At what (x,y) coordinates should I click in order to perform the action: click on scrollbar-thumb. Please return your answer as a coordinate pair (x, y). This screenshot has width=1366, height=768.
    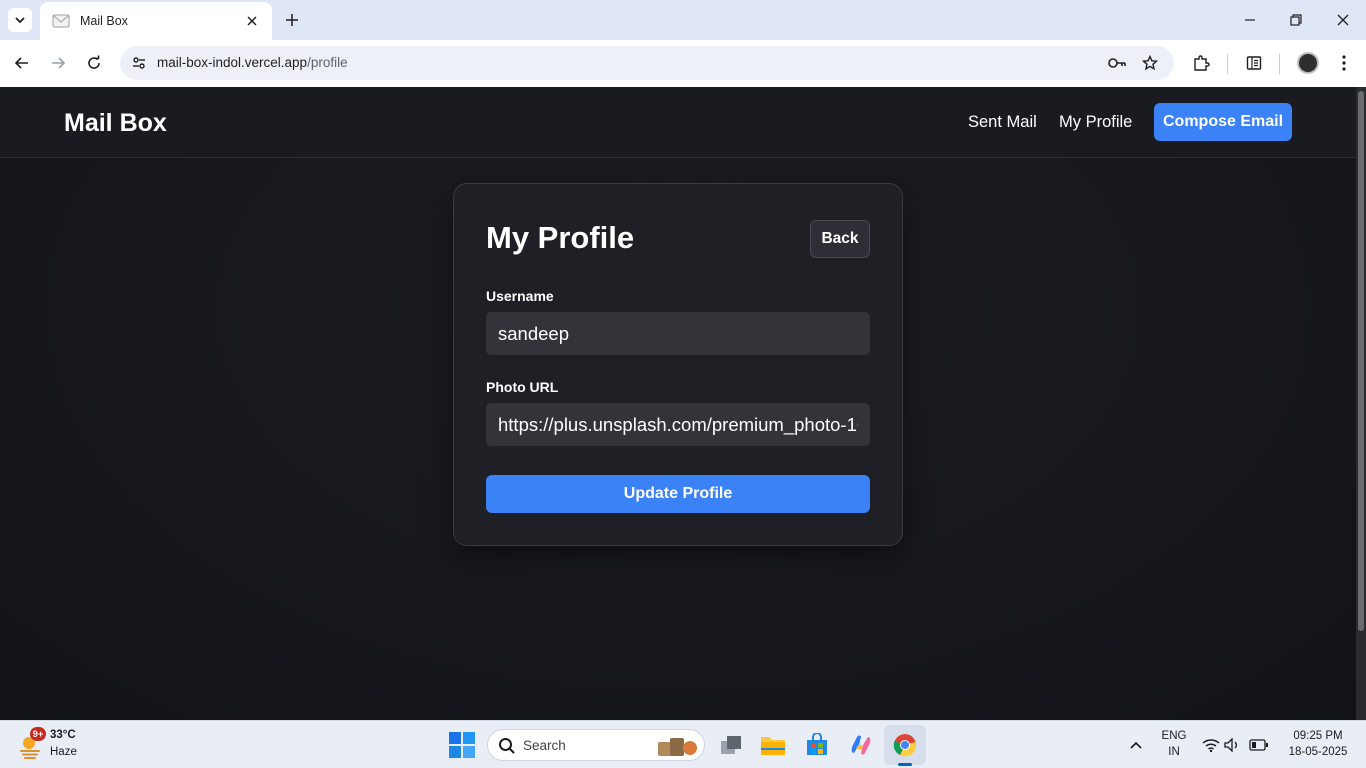
    Looking at the image, I should click on (1361, 361).